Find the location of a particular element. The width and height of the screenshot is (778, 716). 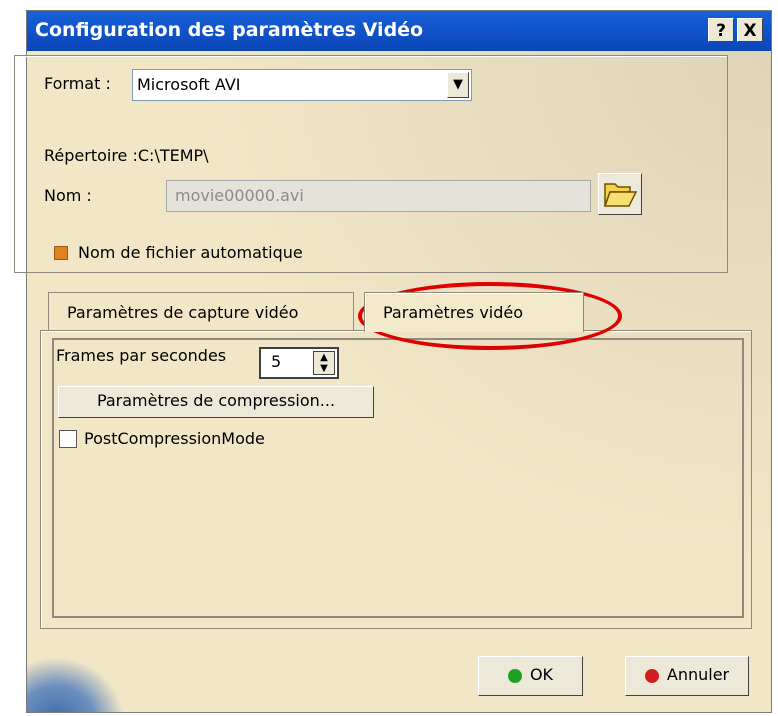

cancel-button: Annuler is located at coordinates (687, 676).